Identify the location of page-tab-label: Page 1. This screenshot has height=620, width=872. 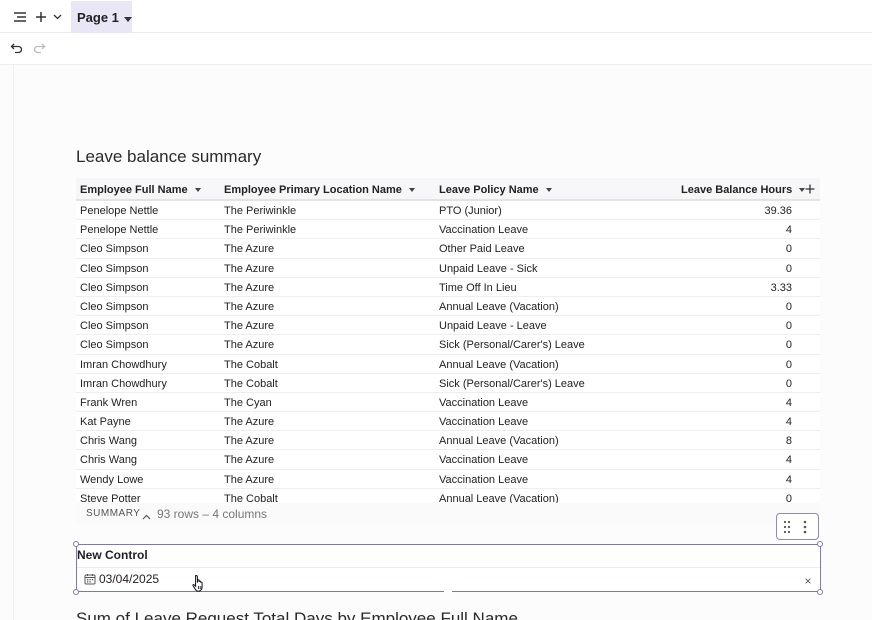
(98, 17).